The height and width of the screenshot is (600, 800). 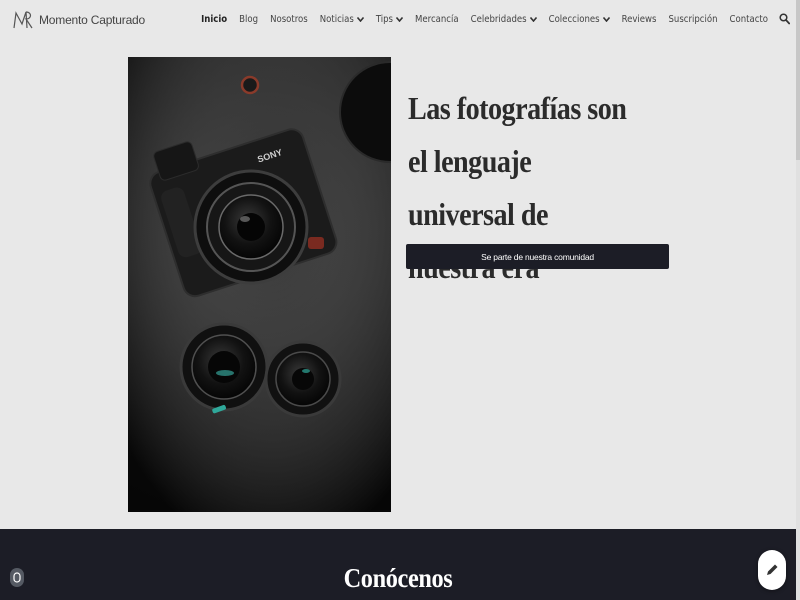 I want to click on nav-label: Colecciones, so click(x=574, y=19).